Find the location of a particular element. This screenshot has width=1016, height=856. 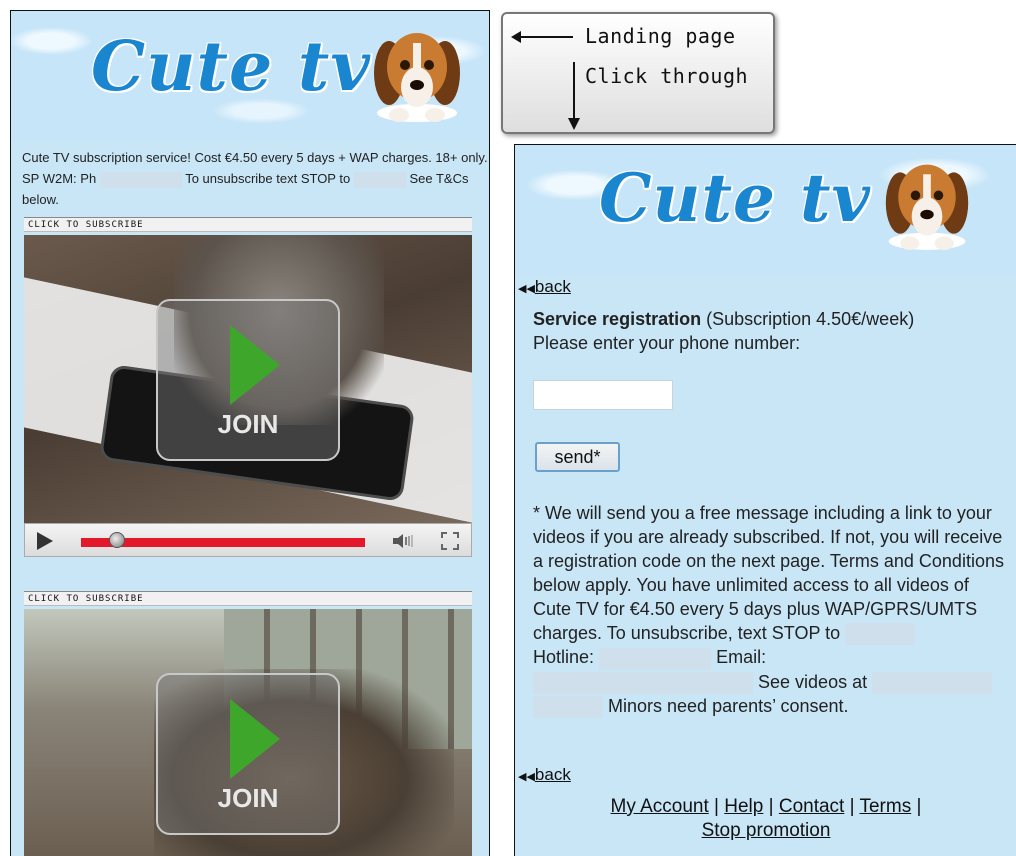

phone-prompt: Please enter your phone number: is located at coordinates (667, 343).